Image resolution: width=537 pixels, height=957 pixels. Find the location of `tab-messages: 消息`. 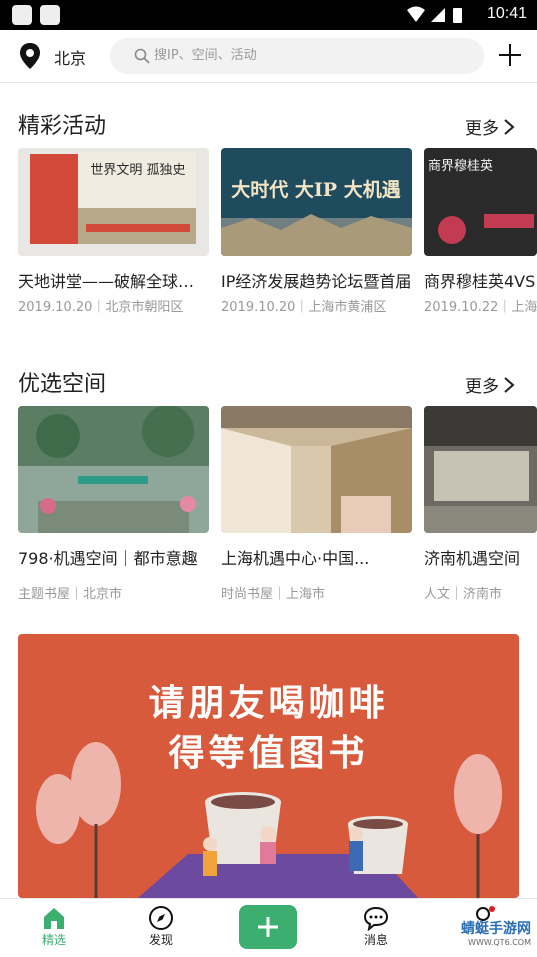

tab-messages: 消息 is located at coordinates (376, 926).